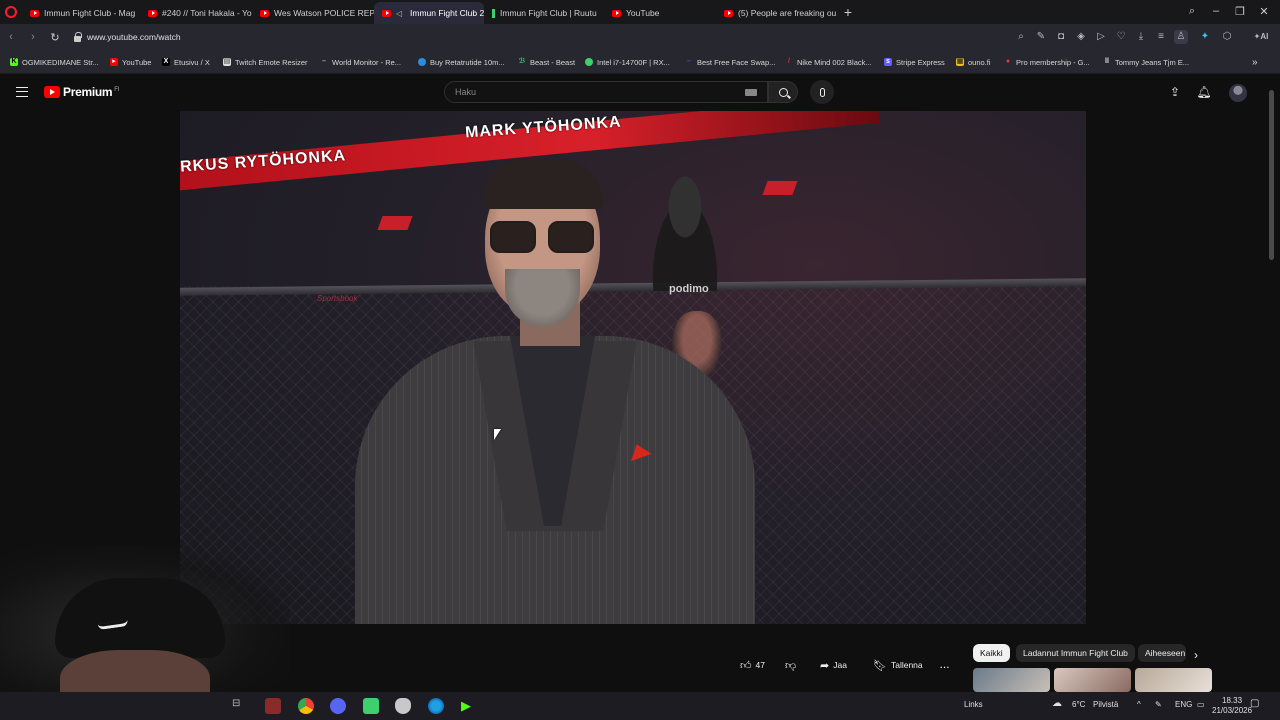 This screenshot has height=720, width=1280. I want to click on heart-icon: ♡, so click(1121, 37).